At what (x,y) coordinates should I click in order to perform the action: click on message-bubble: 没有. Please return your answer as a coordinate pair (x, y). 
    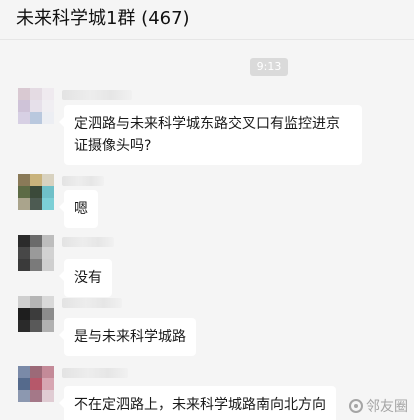
    Looking at the image, I should click on (85, 278).